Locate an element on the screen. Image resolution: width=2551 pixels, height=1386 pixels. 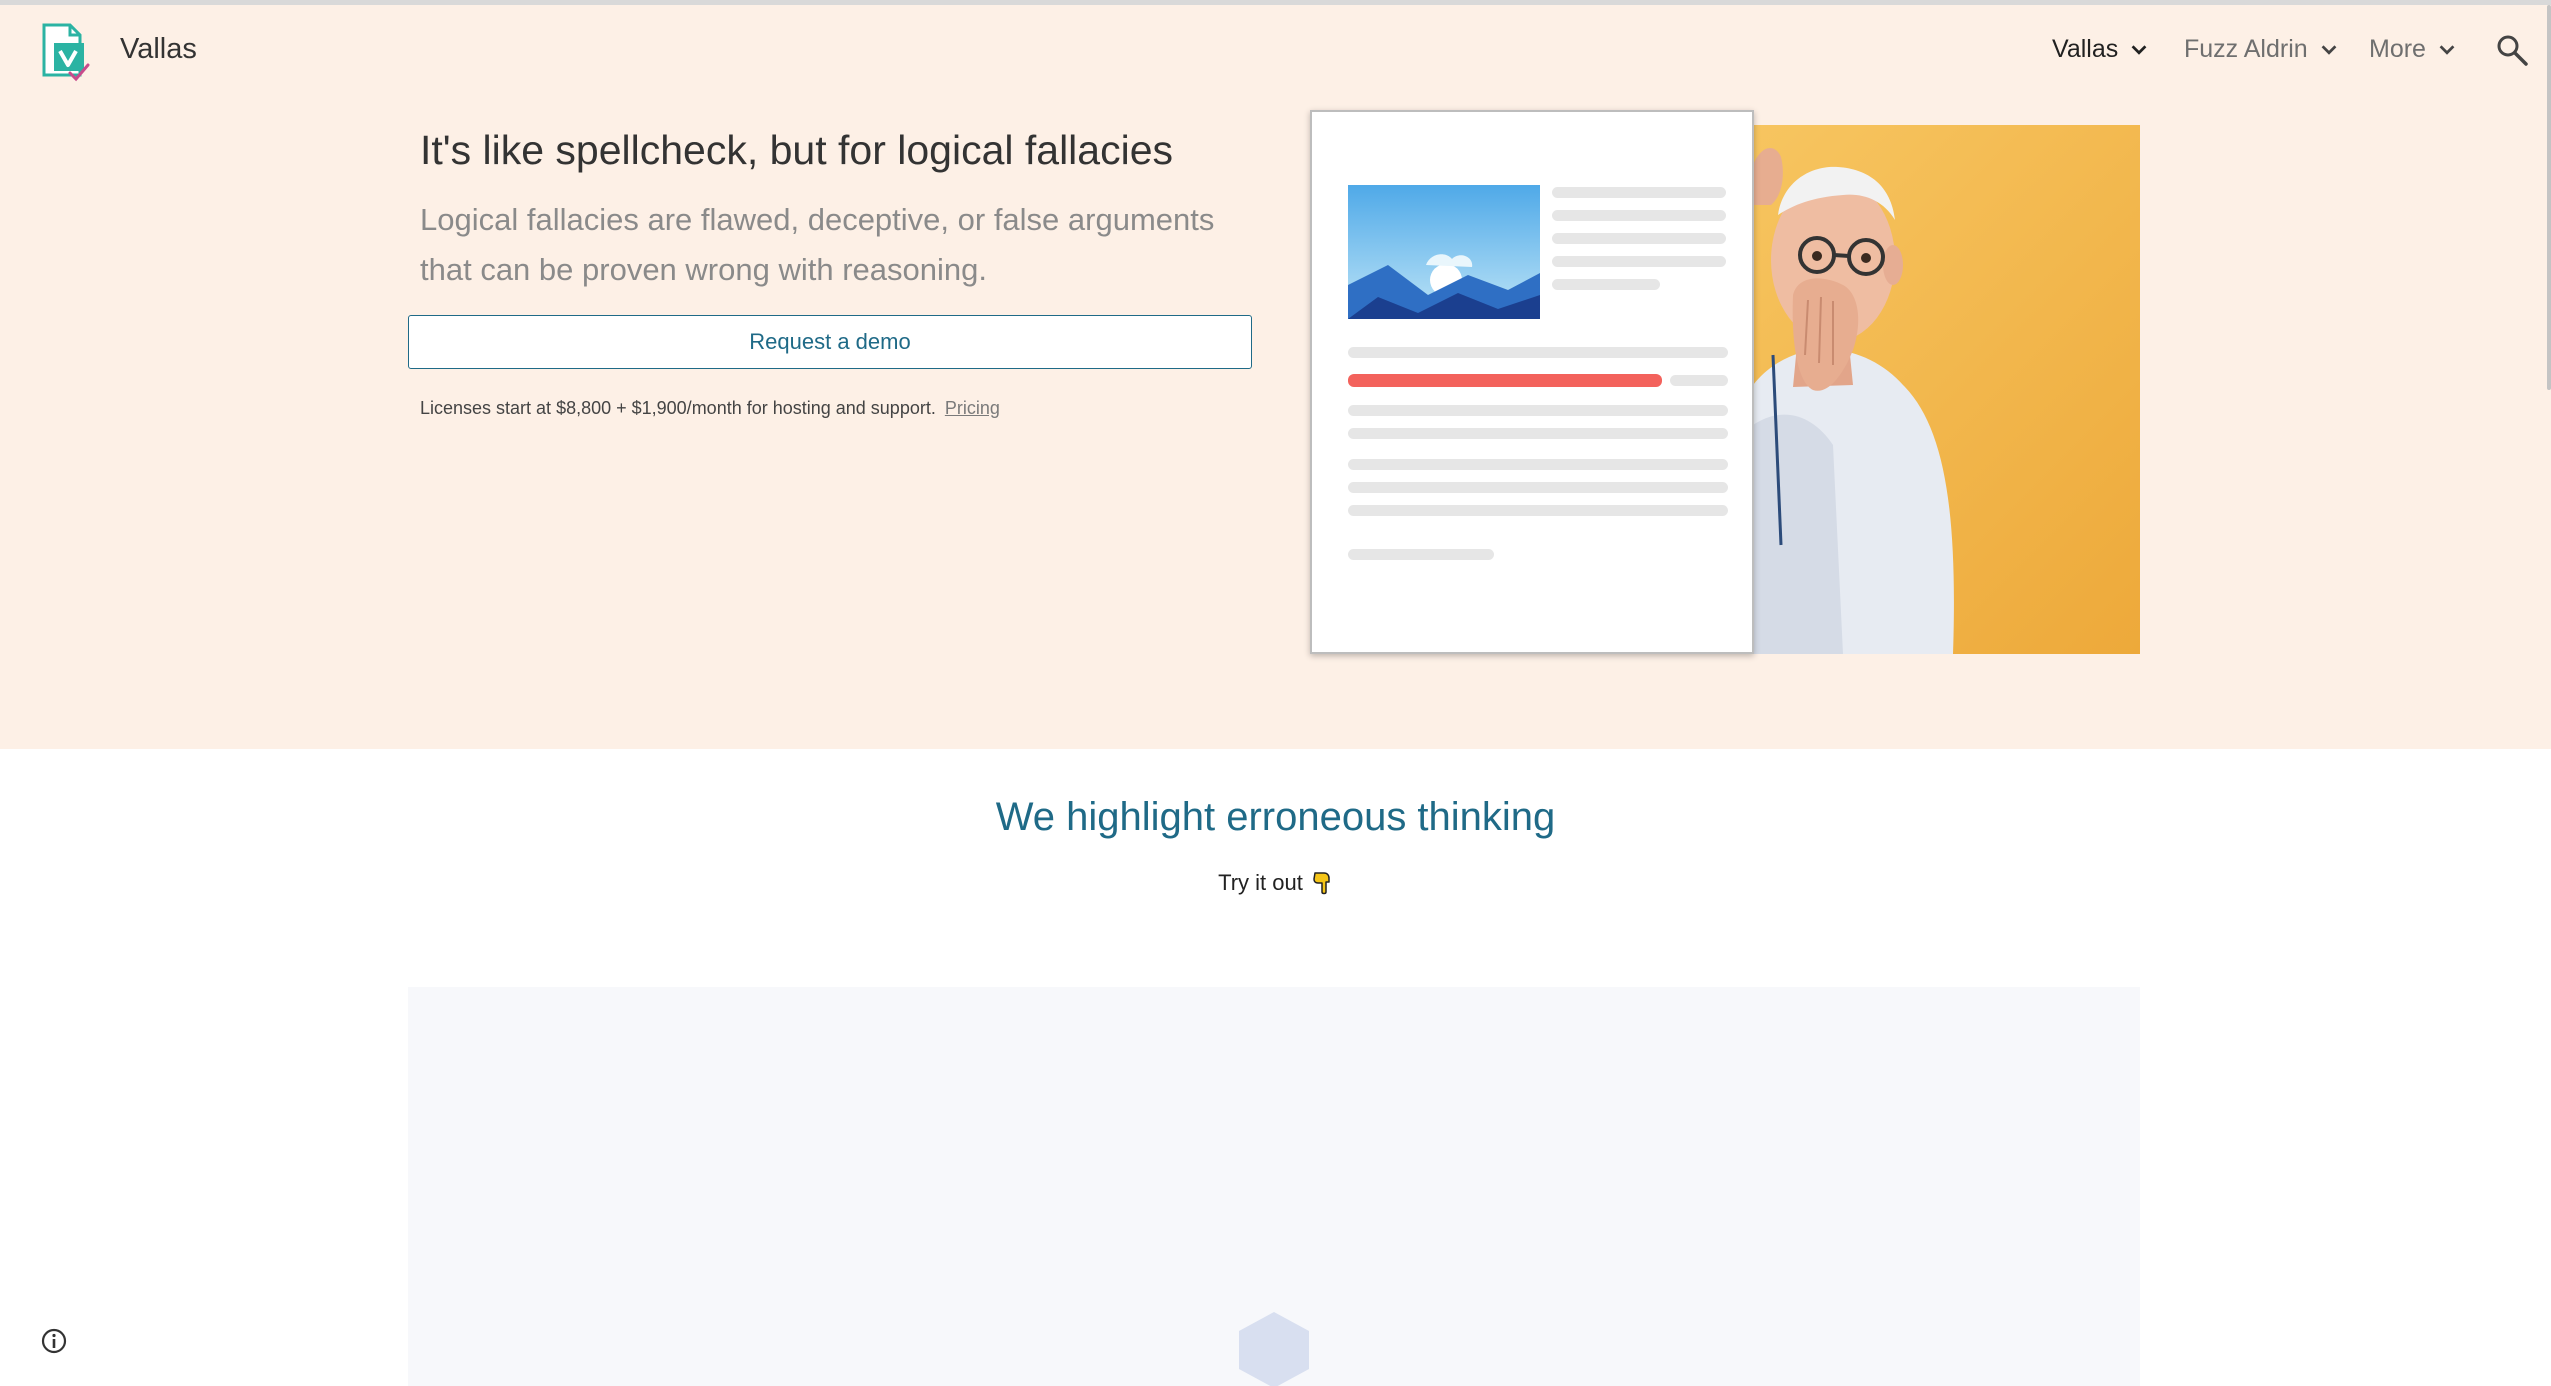
landscape-image-icon is located at coordinates (1444, 252).